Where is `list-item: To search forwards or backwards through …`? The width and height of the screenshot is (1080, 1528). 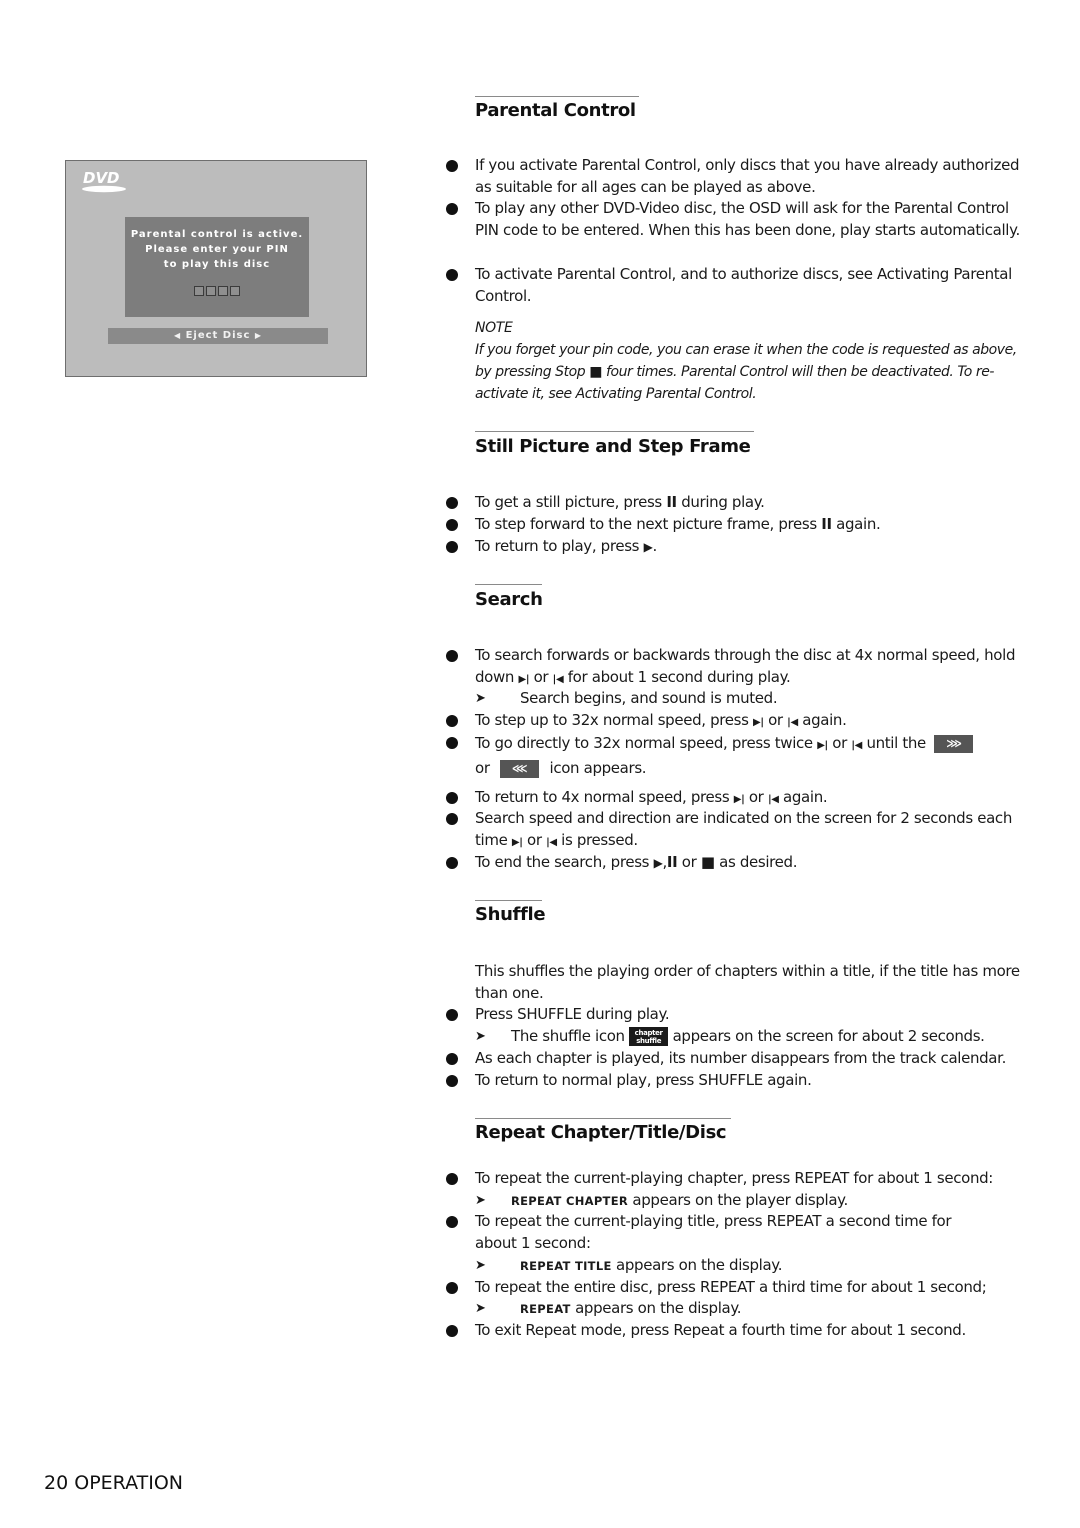 list-item: To search forwards or backwards through … is located at coordinates (734, 668).